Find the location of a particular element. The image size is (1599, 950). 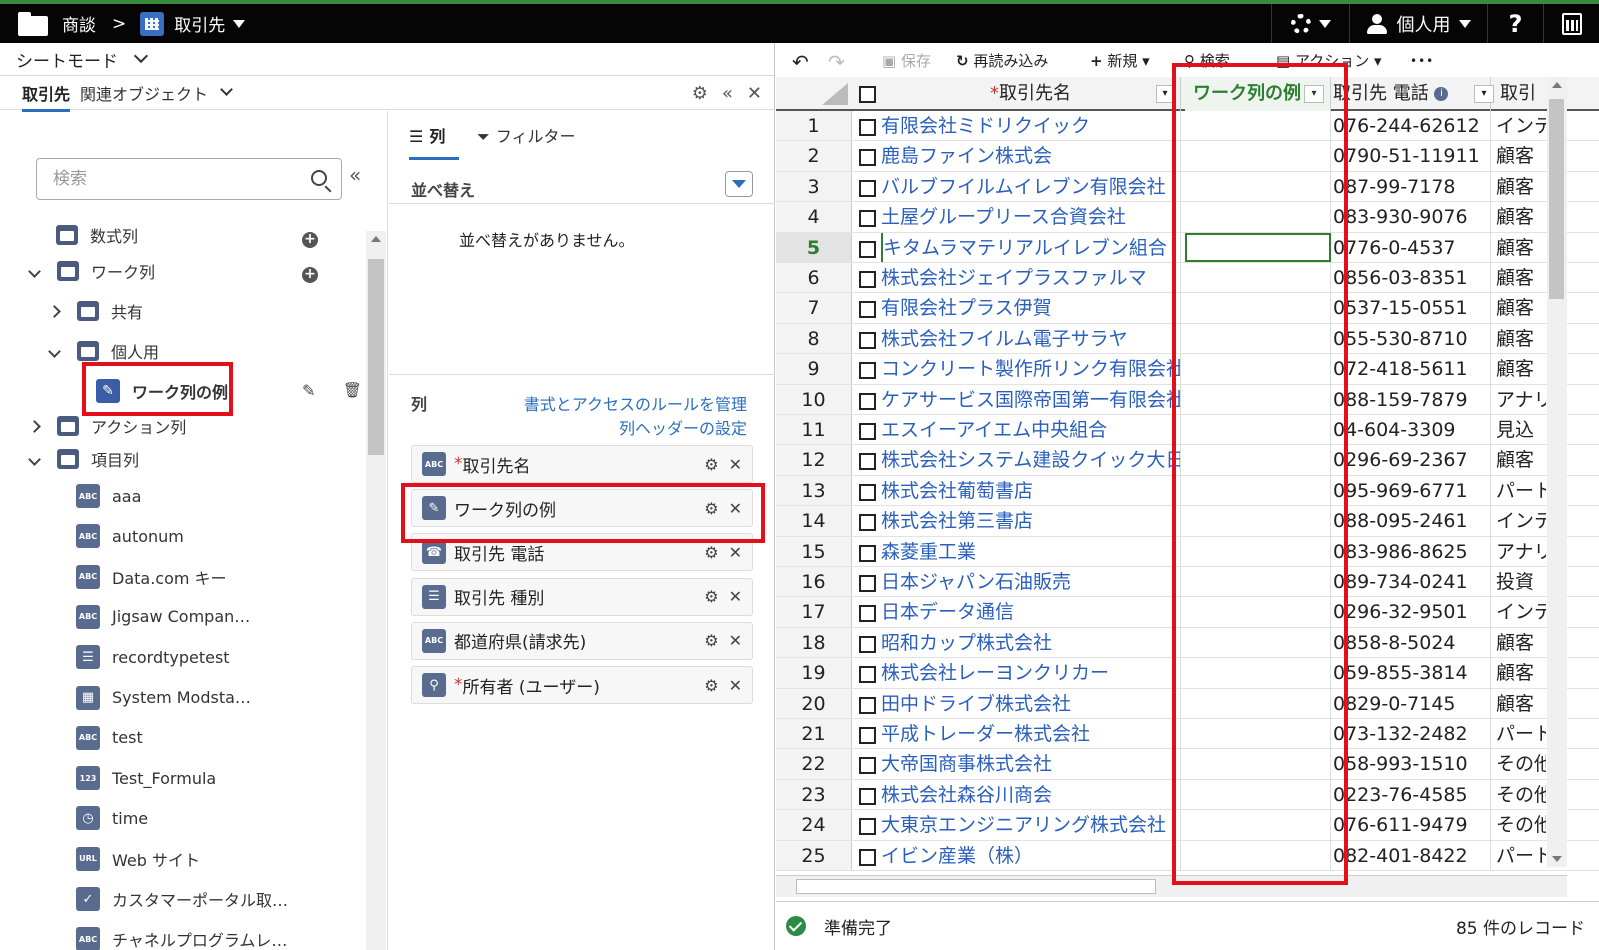

search-icon is located at coordinates (319, 178).